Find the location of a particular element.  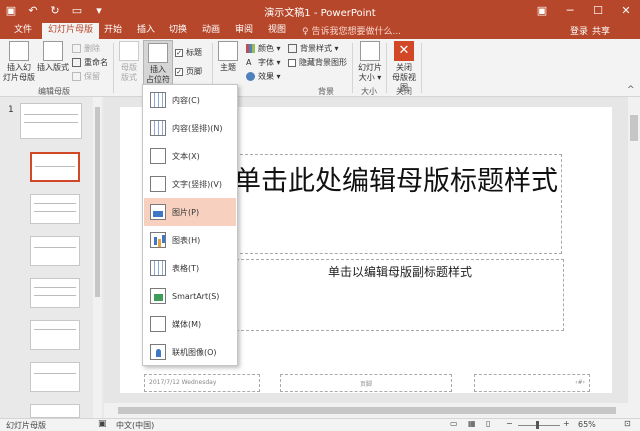

title-bar: ▣ ↶ ↻ ▭ ▾ 演示文稿1 - PowerPoint ▣ ─ ☐ ✕ is located at coordinates (320, 10).